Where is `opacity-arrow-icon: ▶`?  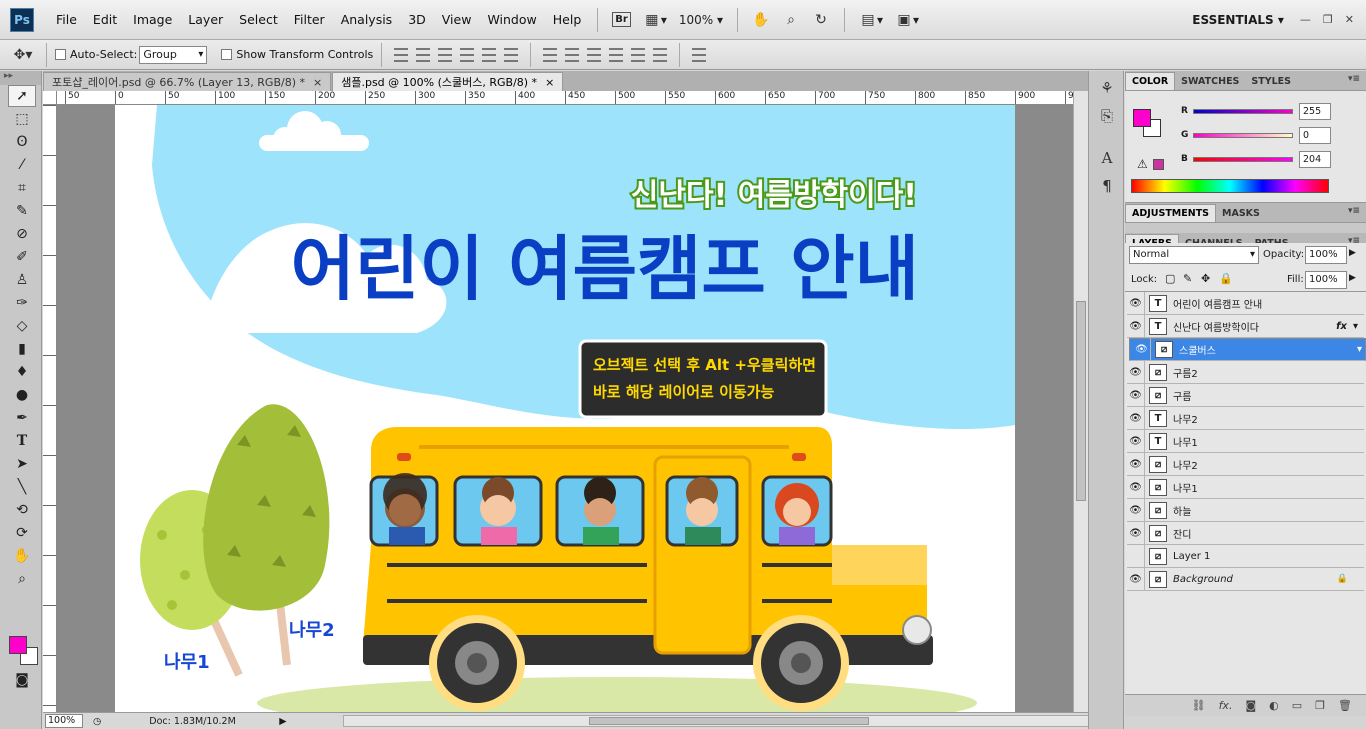
opacity-arrow-icon: ▶ is located at coordinates (1352, 253).